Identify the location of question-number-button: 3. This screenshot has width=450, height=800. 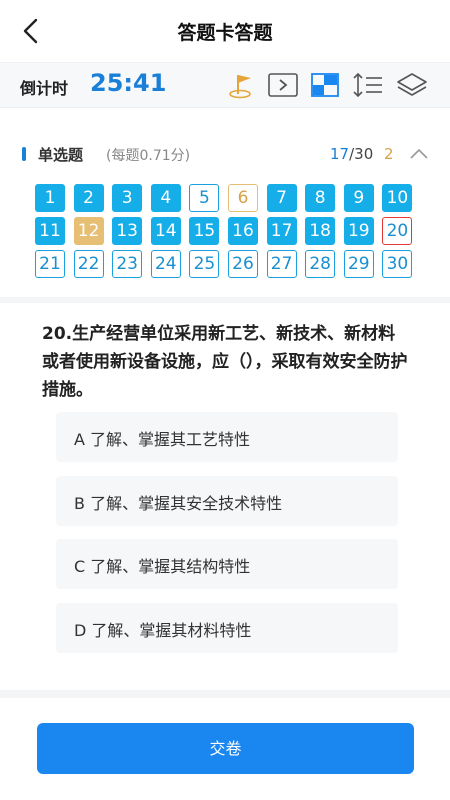
(127, 198).